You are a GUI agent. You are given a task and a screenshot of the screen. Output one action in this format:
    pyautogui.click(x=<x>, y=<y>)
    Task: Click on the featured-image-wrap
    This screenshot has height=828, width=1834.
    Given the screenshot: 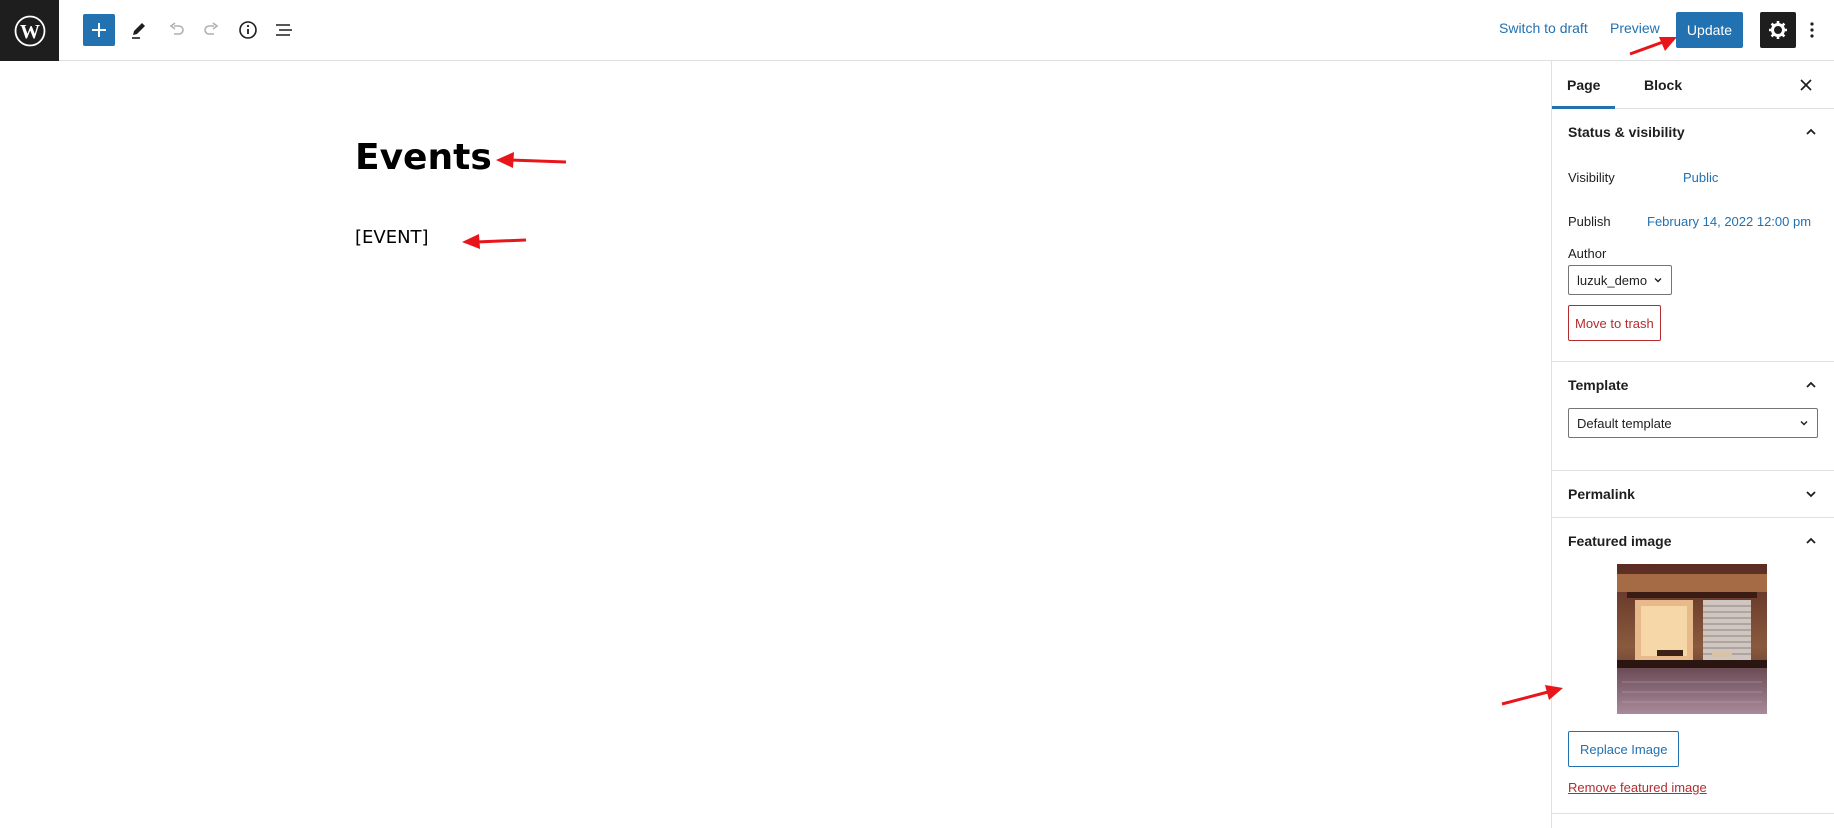 What is the action you would take?
    pyautogui.click(x=1693, y=641)
    